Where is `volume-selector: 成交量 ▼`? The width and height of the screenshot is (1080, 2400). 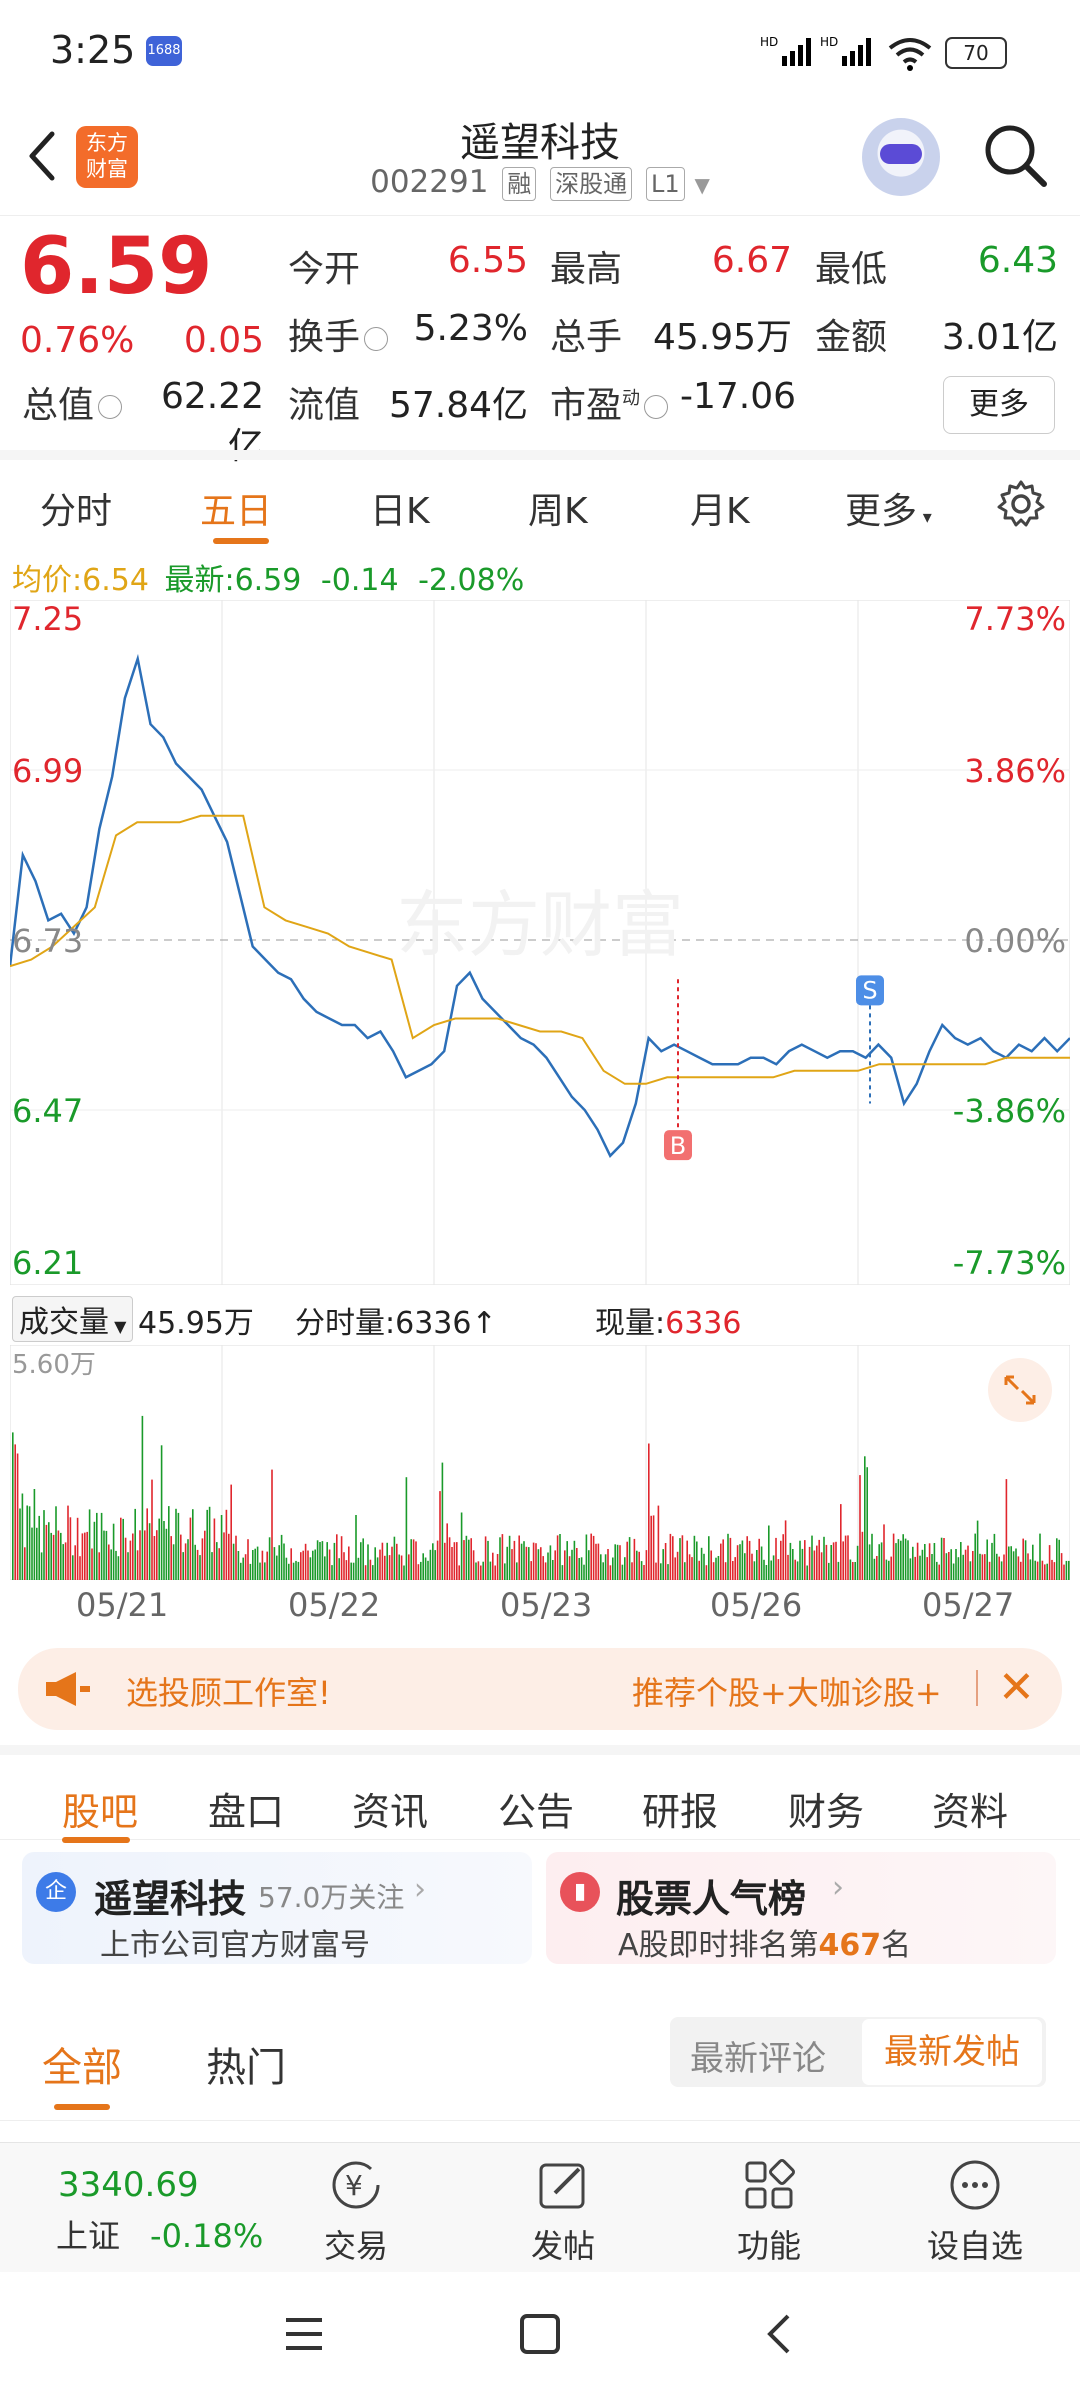 volume-selector: 成交量 ▼ is located at coordinates (73, 1319).